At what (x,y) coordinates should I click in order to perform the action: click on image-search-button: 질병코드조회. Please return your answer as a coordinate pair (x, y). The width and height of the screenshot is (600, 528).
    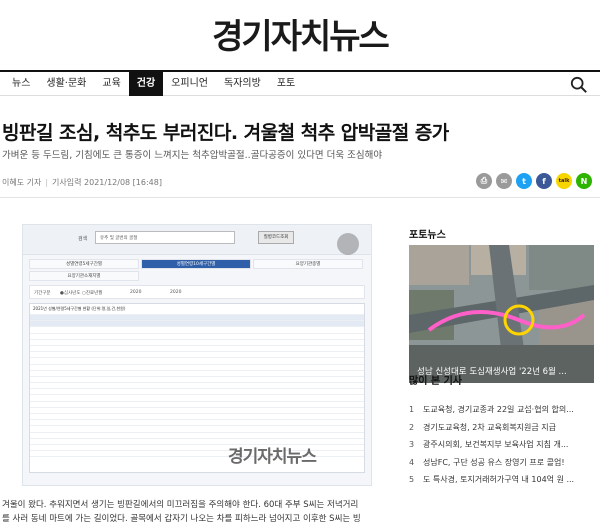
    Looking at the image, I should click on (276, 237).